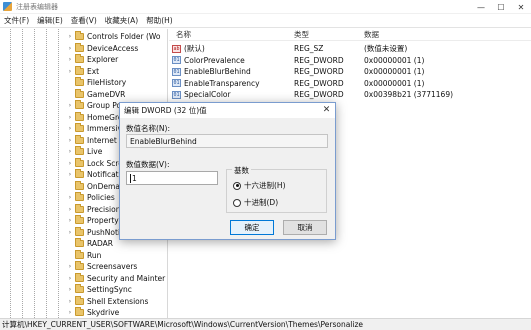 The image size is (531, 330). What do you see at coordinates (104, 105) in the screenshot?
I see `tree-item-label: Group Po` at bounding box center [104, 105].